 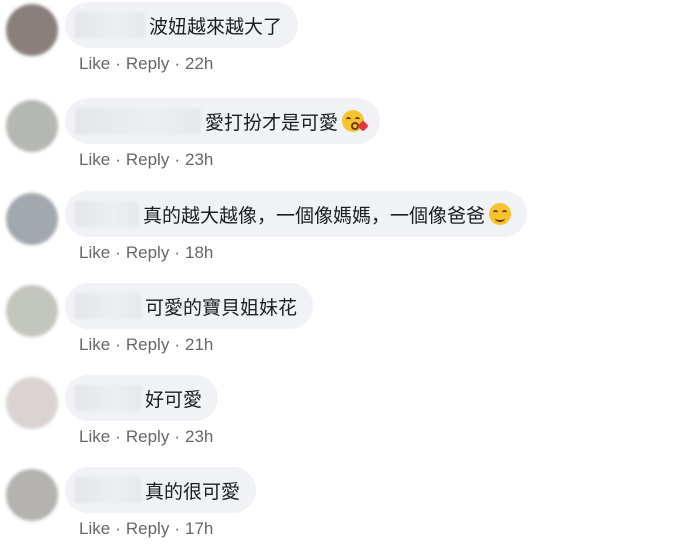 I want to click on comment-actions: Like · Reply · 18h, so click(x=146, y=253).